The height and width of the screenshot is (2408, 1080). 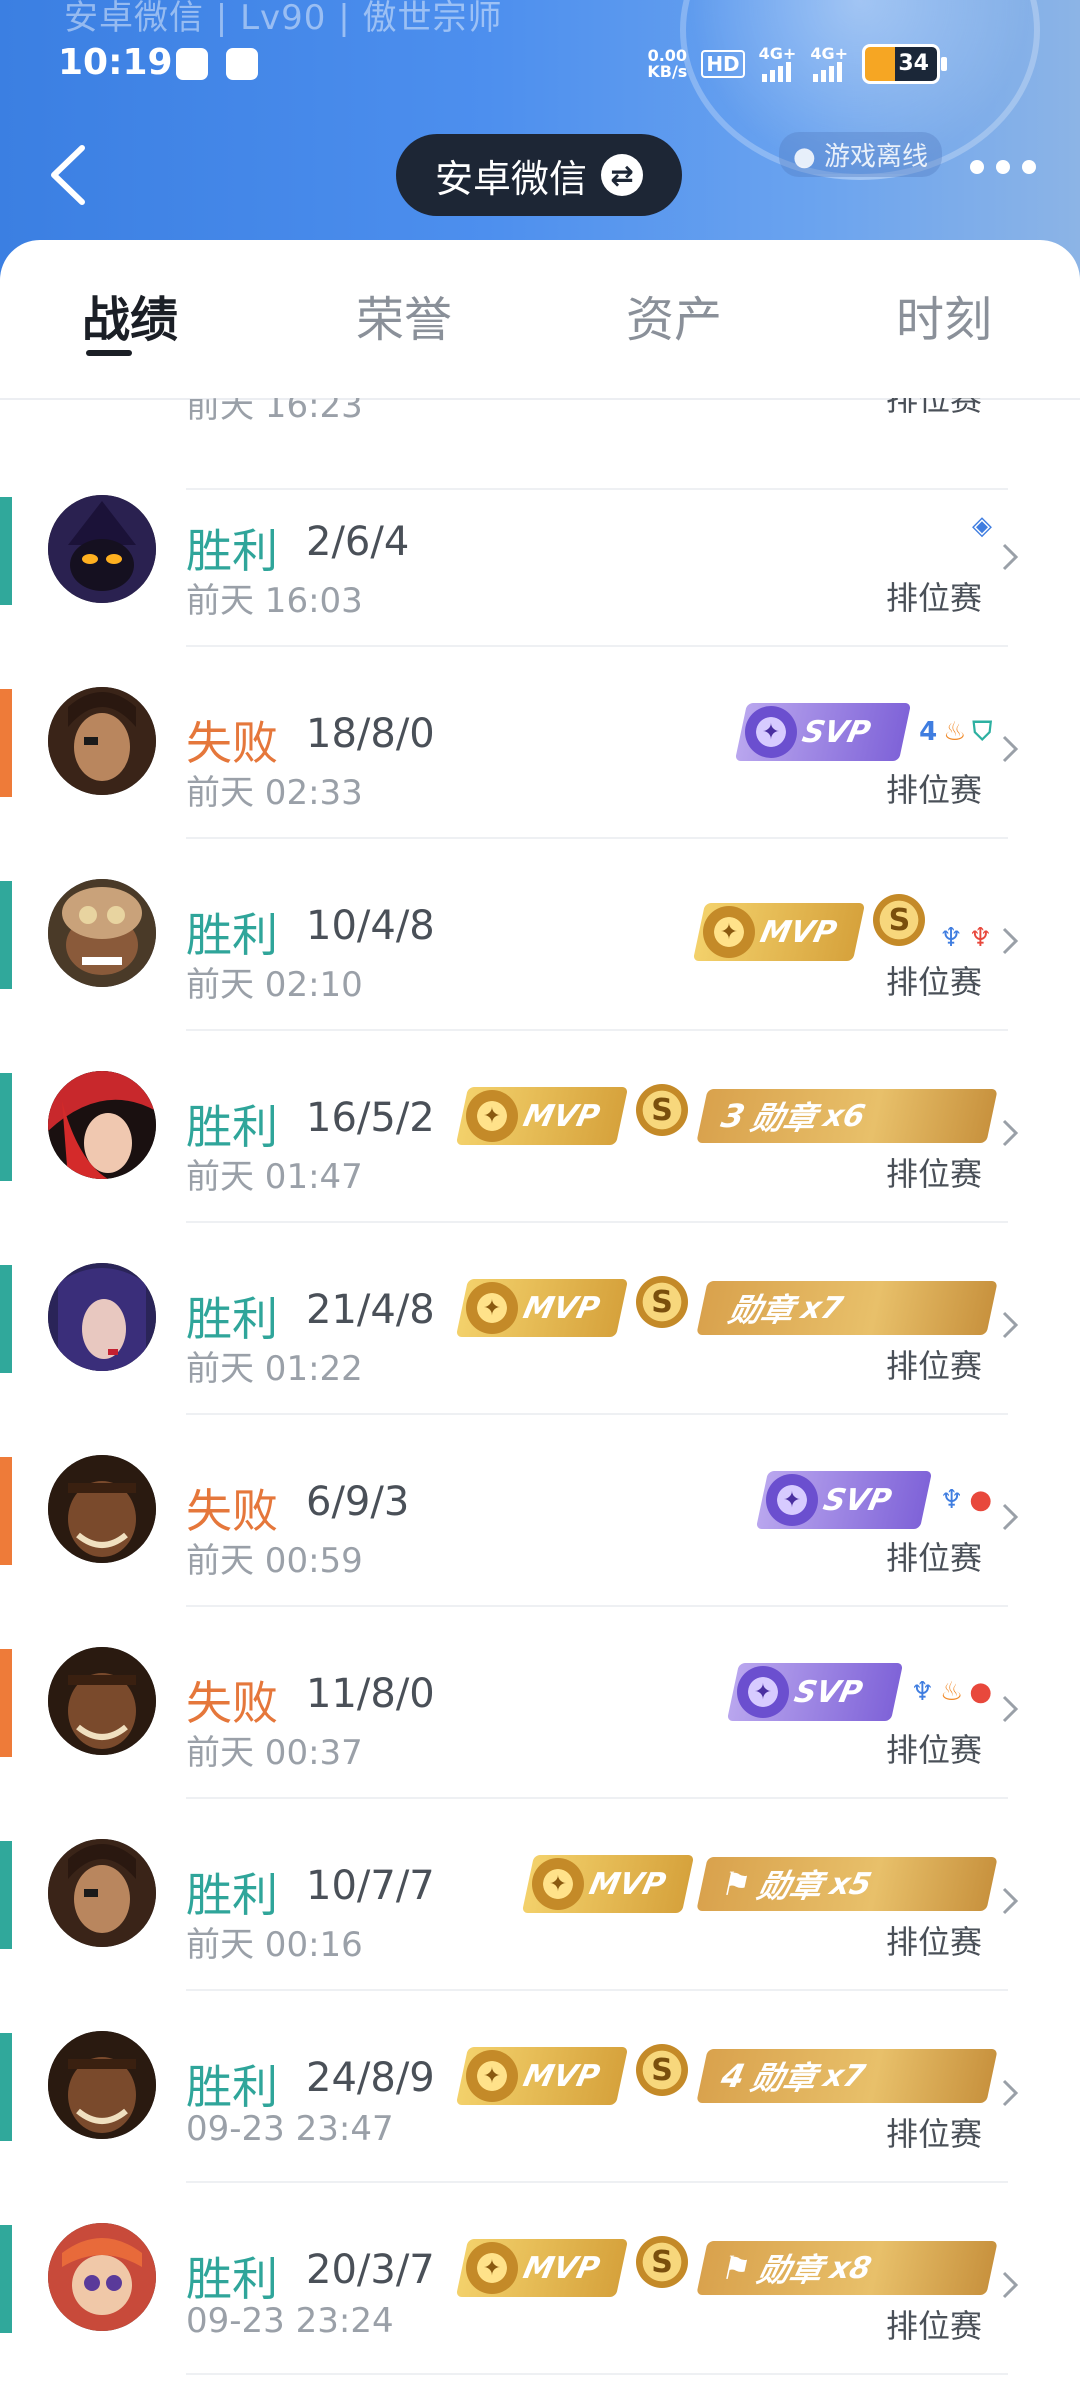 I want to click on status-app-icons, so click(x=217, y=64).